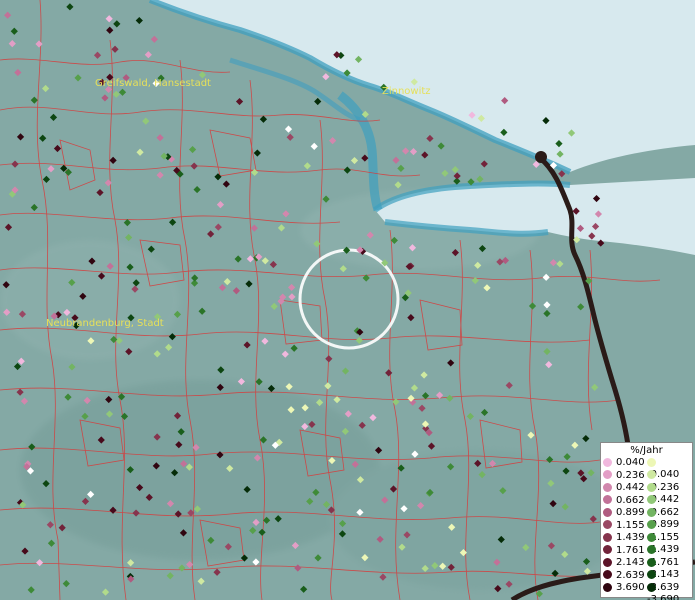 The height and width of the screenshot is (600, 695). What do you see at coordinates (669, 568) in the screenshot?
I see `legend-item-neg: -2.143` at bounding box center [669, 568].